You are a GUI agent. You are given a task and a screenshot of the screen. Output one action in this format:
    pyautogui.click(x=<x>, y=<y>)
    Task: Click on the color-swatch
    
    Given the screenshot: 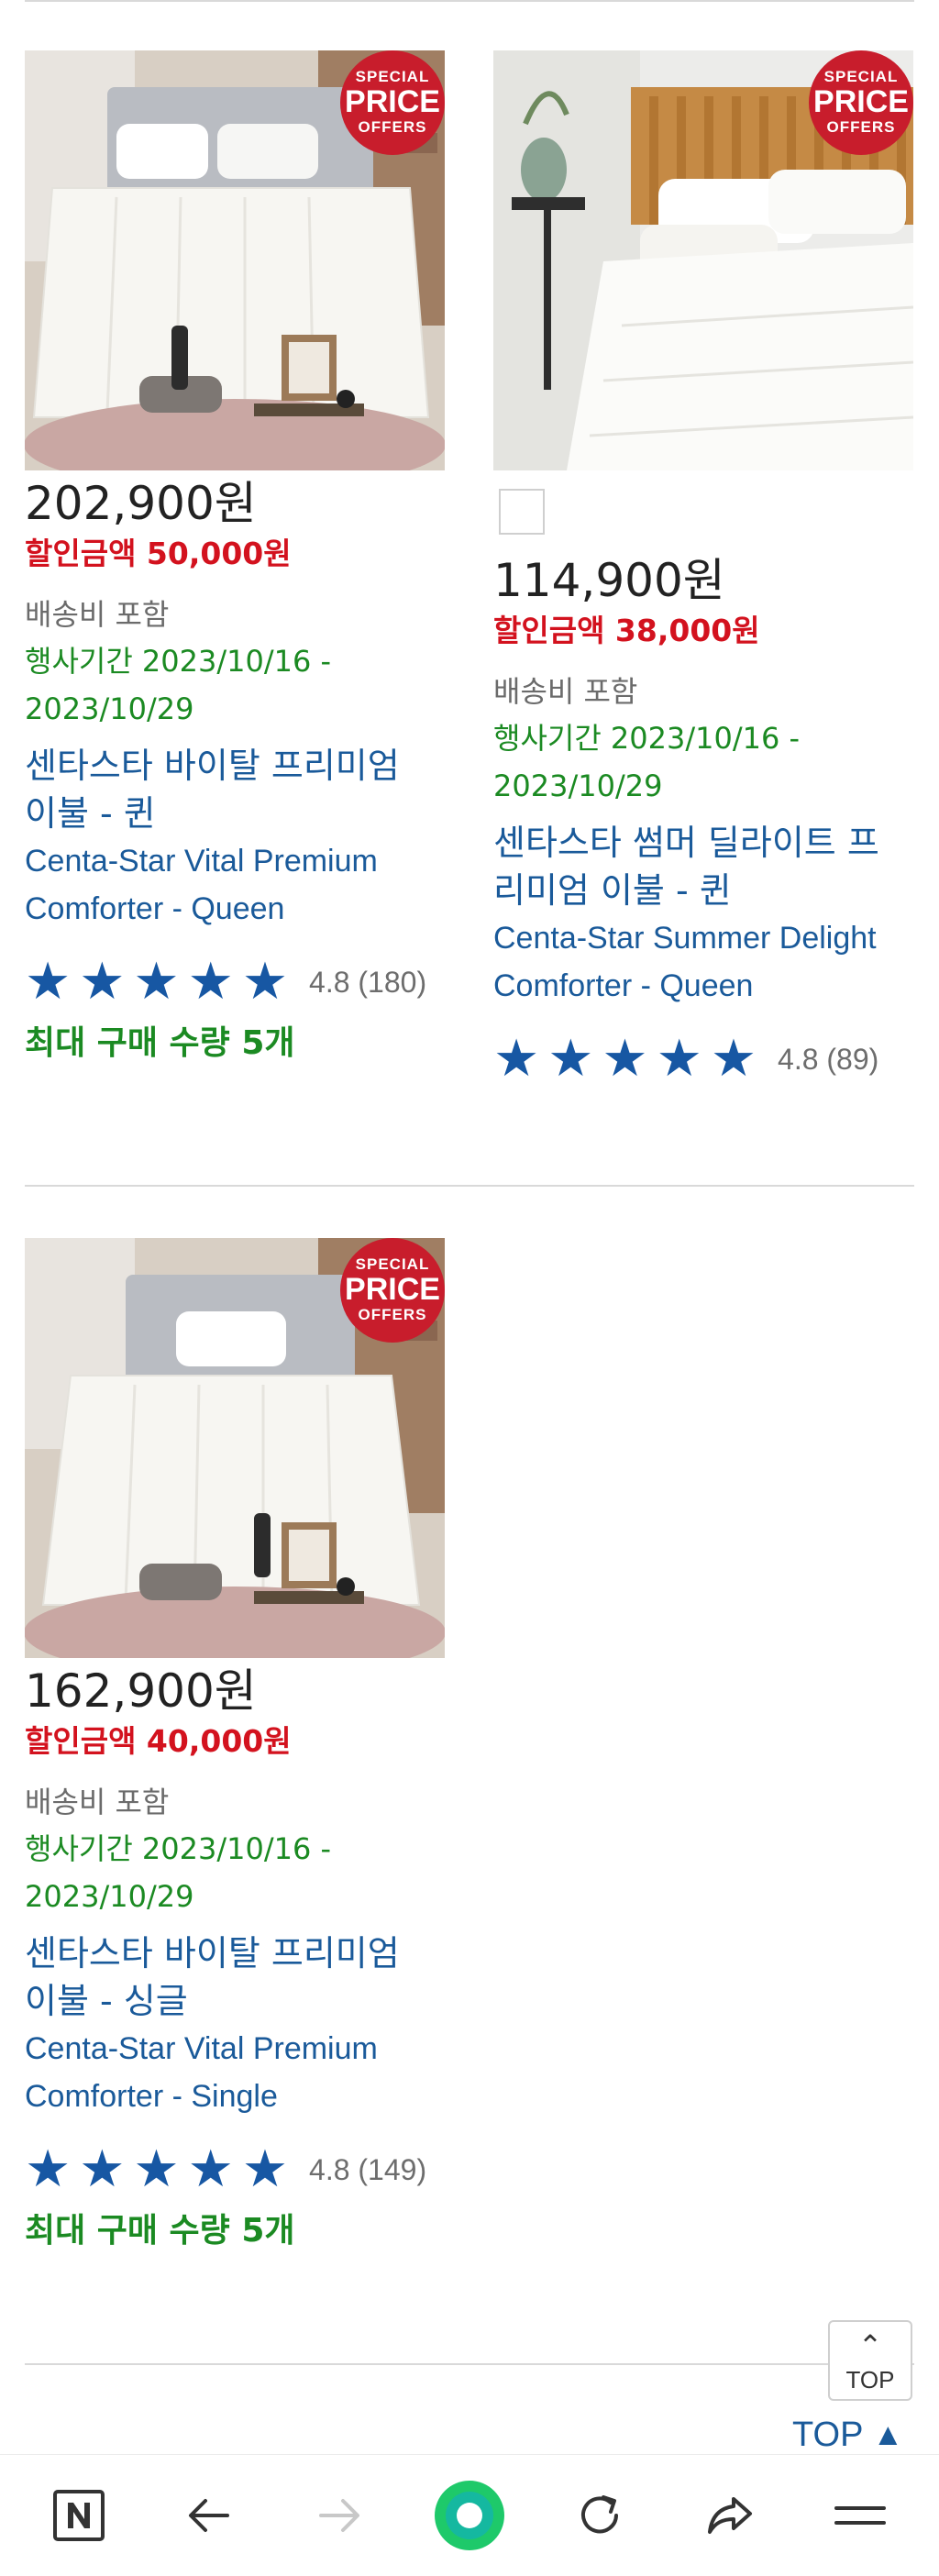 What is the action you would take?
    pyautogui.click(x=522, y=512)
    